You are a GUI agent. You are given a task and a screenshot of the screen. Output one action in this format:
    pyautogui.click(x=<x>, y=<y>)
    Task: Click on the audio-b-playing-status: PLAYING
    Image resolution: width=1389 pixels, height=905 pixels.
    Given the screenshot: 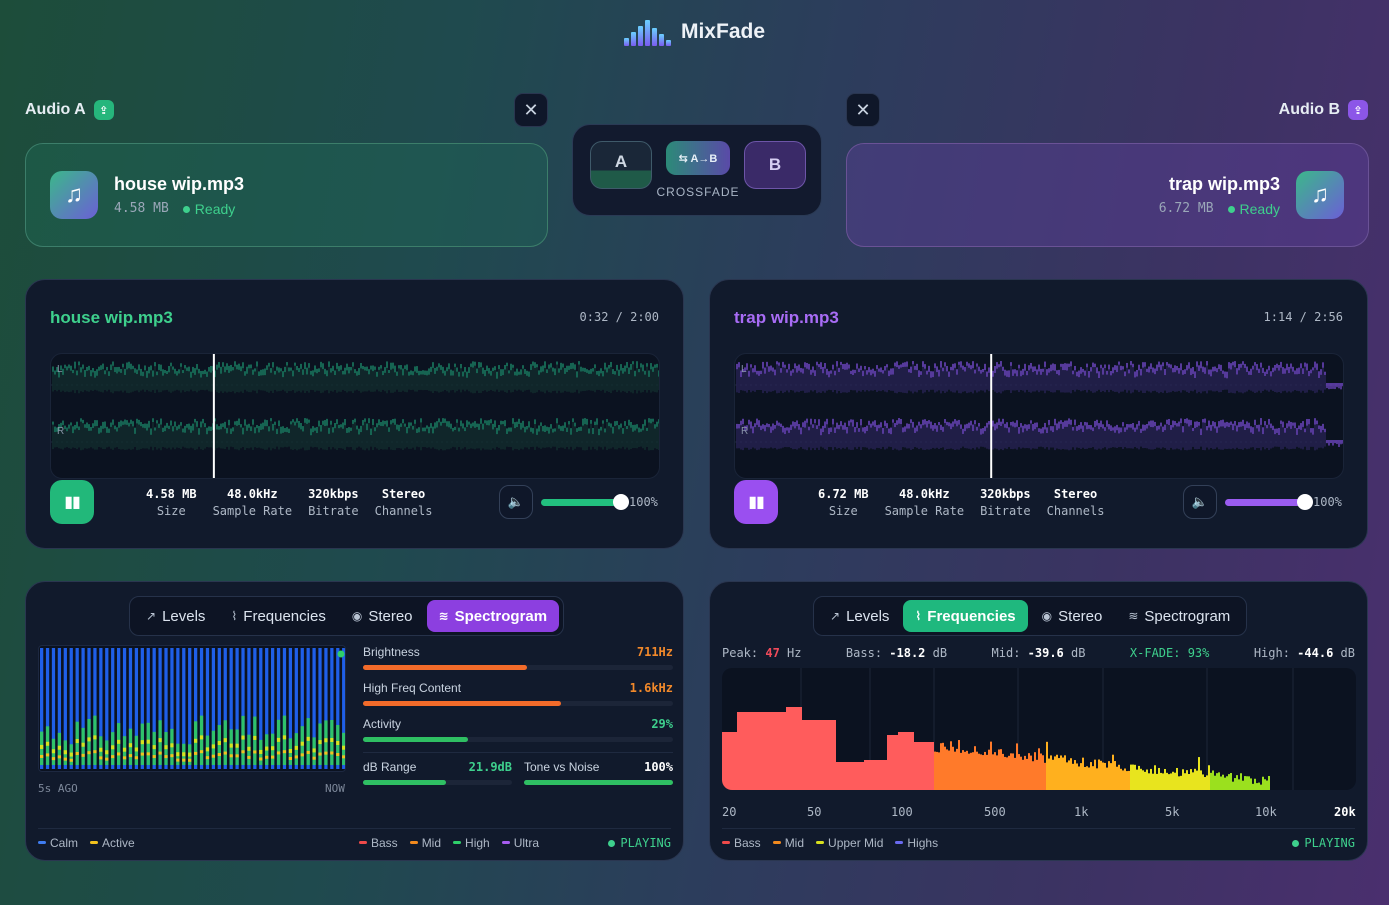 What is the action you would take?
    pyautogui.click(x=1323, y=843)
    